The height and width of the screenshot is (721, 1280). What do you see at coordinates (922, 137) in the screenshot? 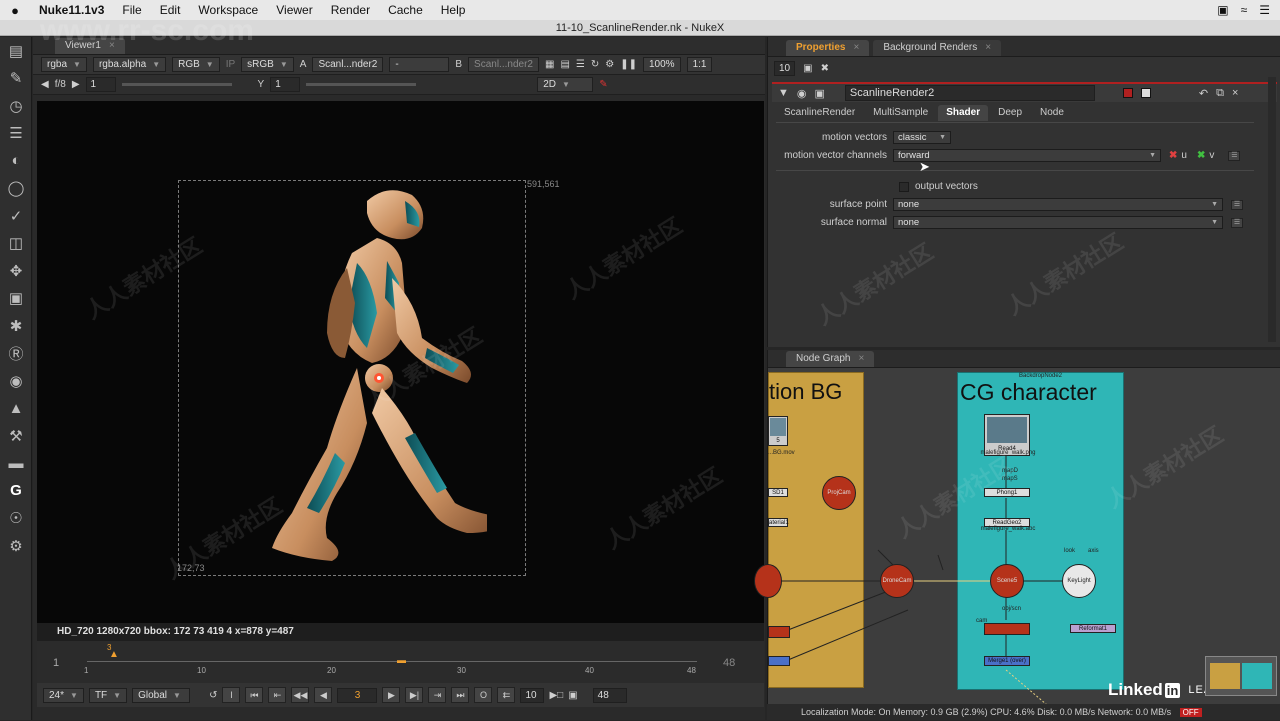
I see `motion-vectors-select: classic ▼` at bounding box center [922, 137].